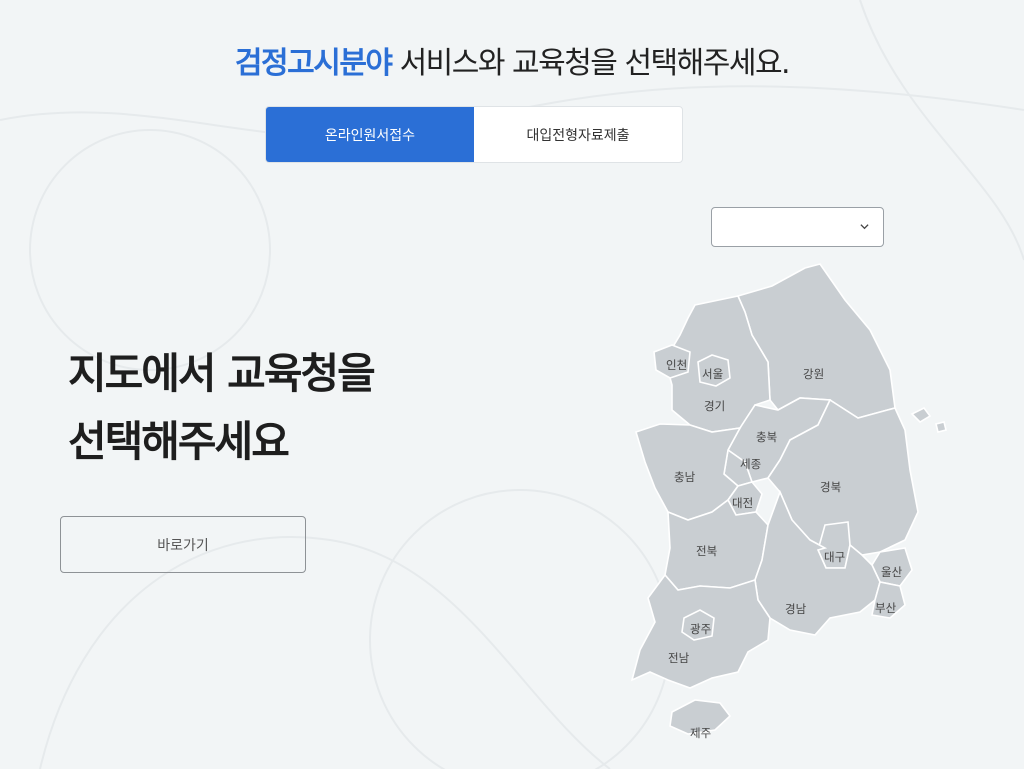 The height and width of the screenshot is (769, 1024). What do you see at coordinates (706, 551) in the screenshot?
I see `map-label-jeonbuk: 전북` at bounding box center [706, 551].